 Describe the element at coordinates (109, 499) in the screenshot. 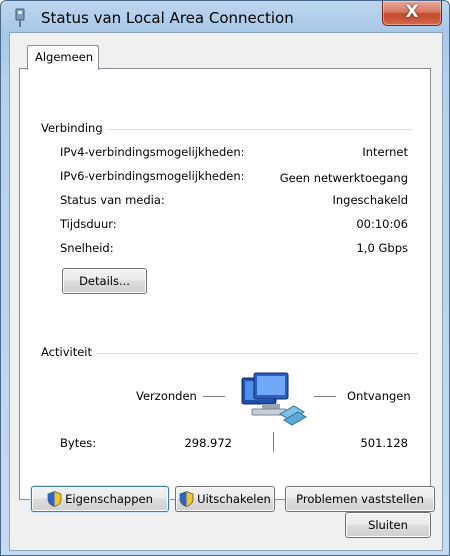

I see `properties-button-label: Eigenschappen` at that location.